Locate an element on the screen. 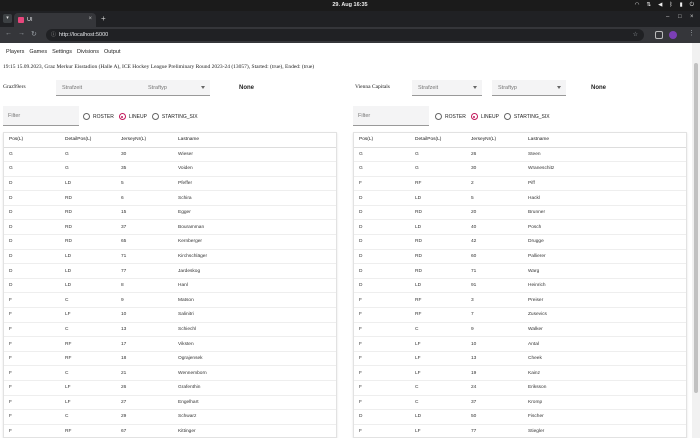 This screenshot has height=438, width=700. page-scrollbar is located at coordinates (696, 240).